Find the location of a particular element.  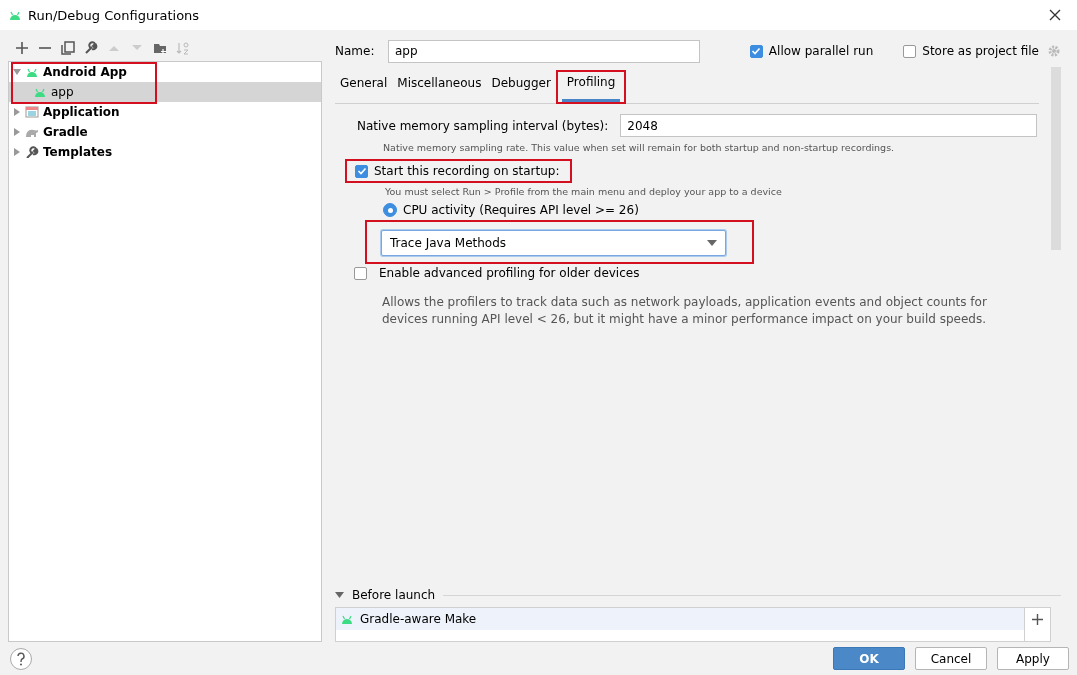

settings-icon is located at coordinates (1054, 51).